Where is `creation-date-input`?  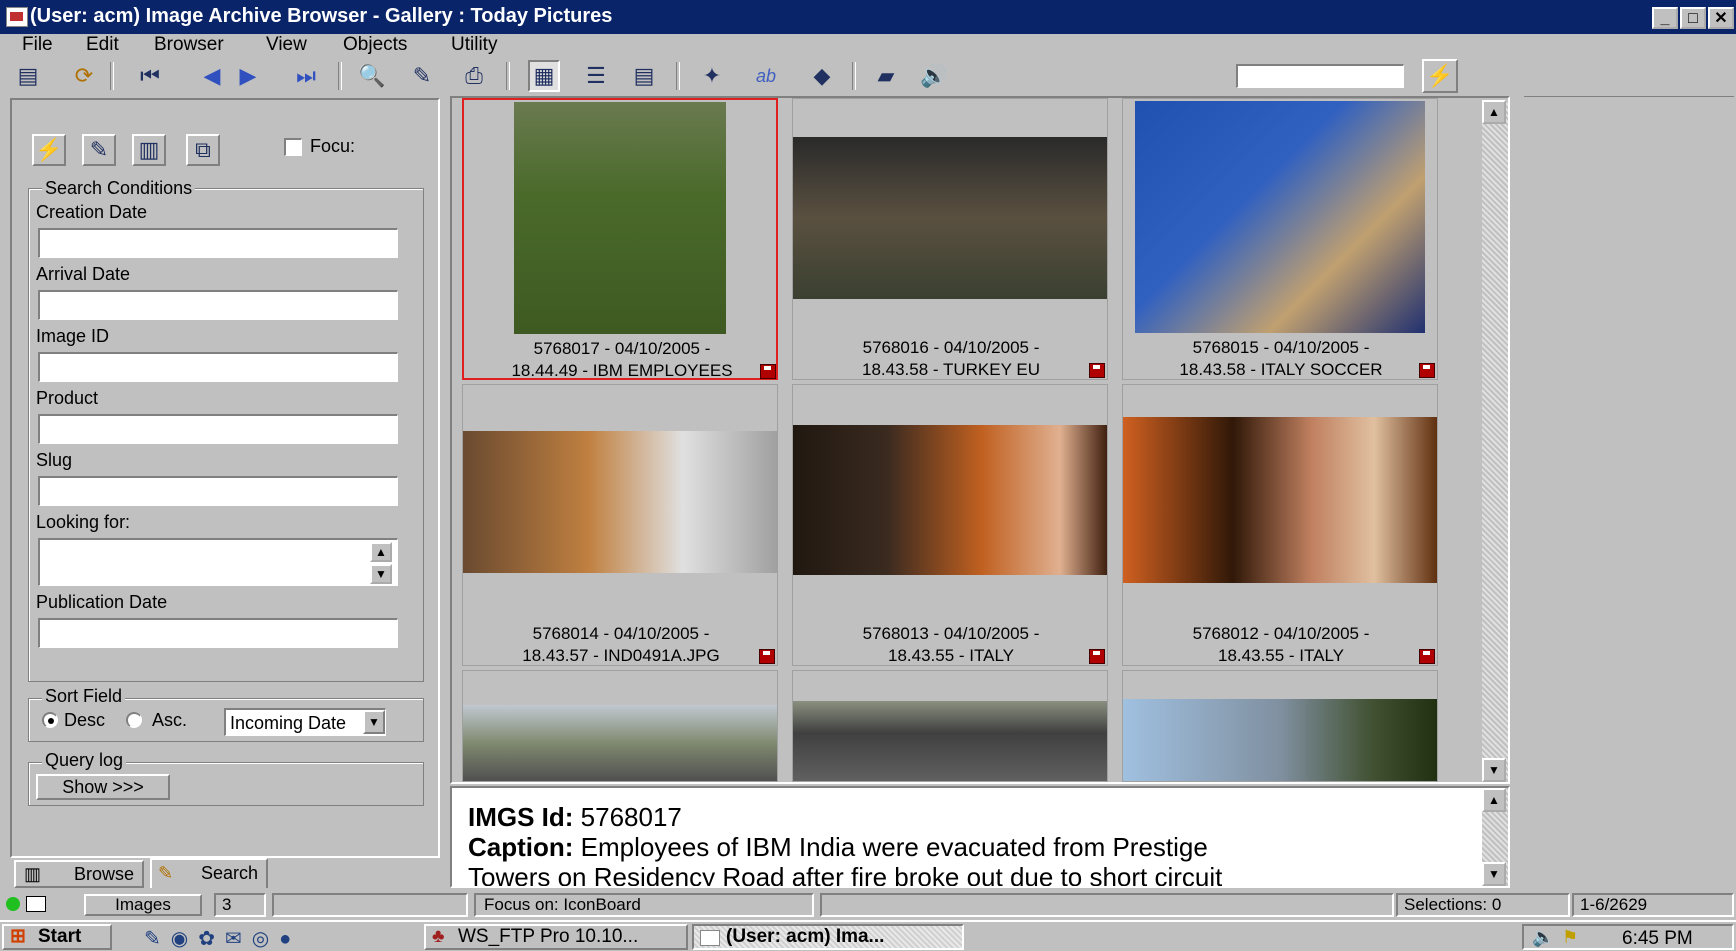
creation-date-input is located at coordinates (218, 243).